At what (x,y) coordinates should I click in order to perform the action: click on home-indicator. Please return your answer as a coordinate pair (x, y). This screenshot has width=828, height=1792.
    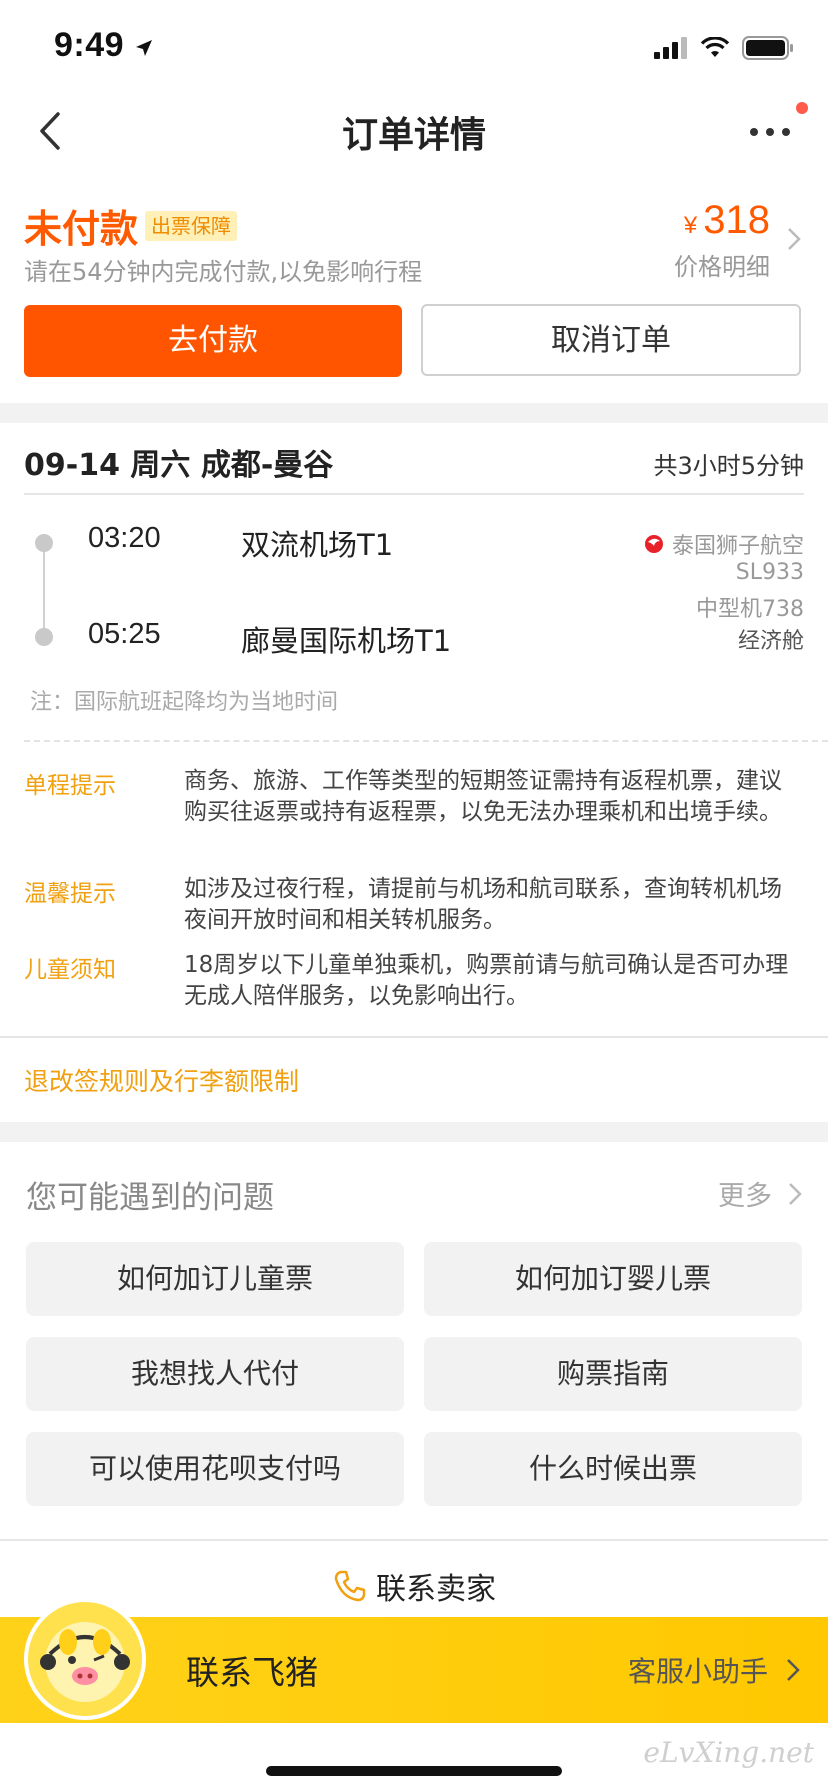
    Looking at the image, I should click on (414, 1771).